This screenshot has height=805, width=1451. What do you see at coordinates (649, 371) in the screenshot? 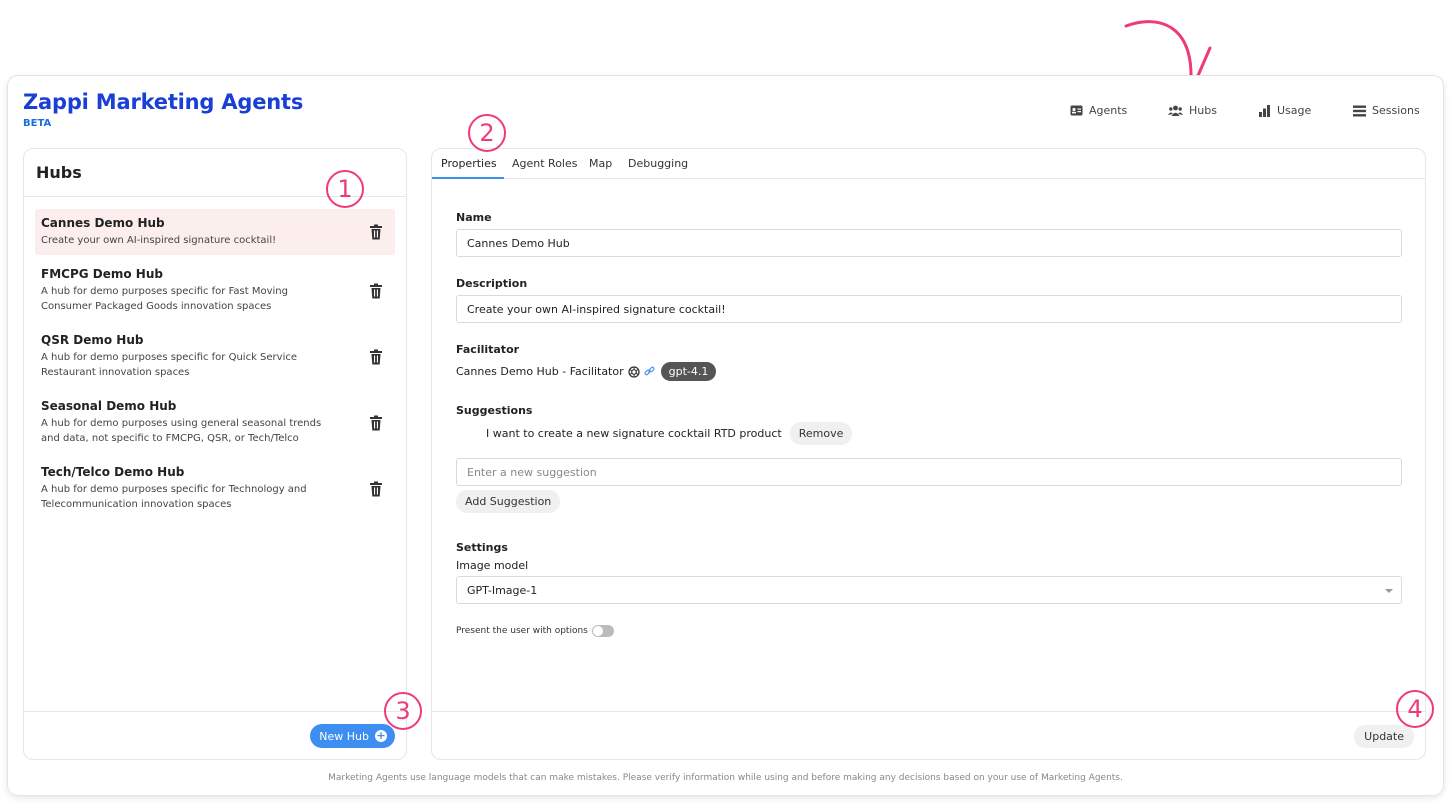
I see `link-icon` at bounding box center [649, 371].